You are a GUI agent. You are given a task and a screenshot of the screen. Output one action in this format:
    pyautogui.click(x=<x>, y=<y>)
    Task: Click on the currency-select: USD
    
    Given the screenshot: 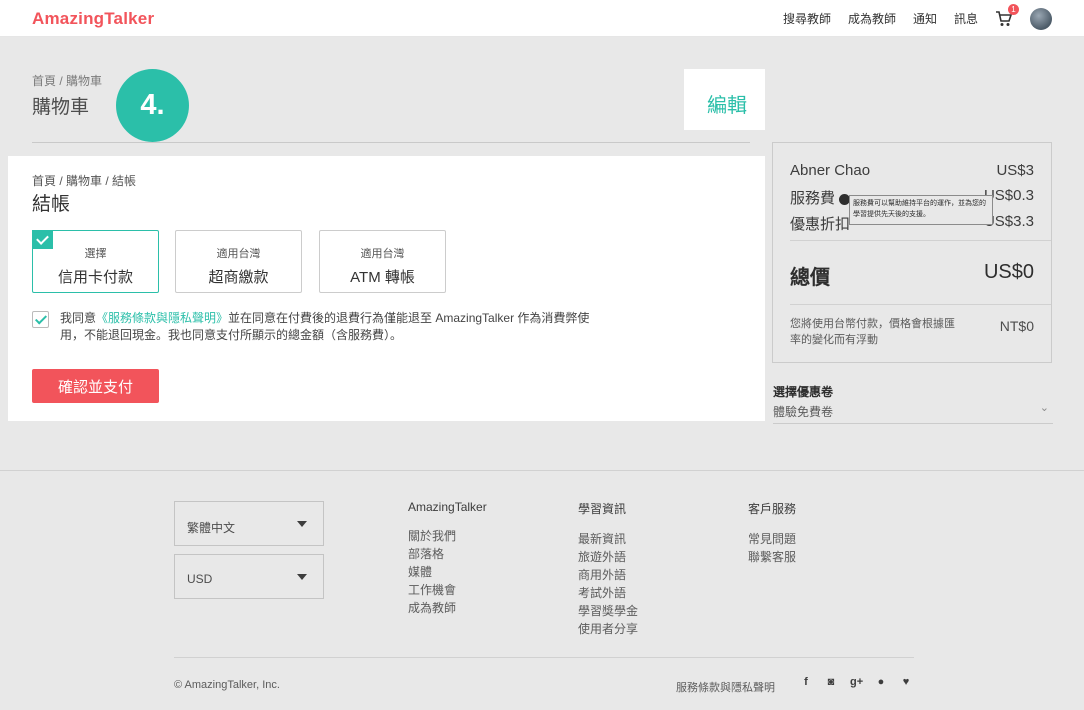 What is the action you would take?
    pyautogui.click(x=249, y=576)
    